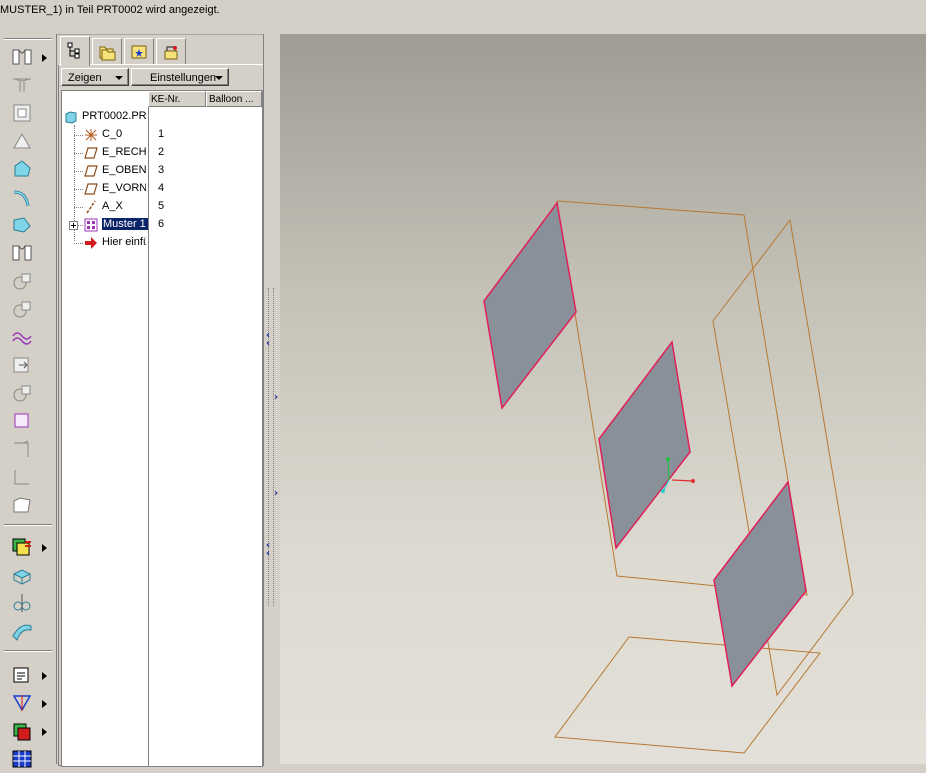 Image resolution: width=926 pixels, height=773 pixels. What do you see at coordinates (124, 242) in the screenshot?
I see `tree-item-label: Hier einfü` at bounding box center [124, 242].